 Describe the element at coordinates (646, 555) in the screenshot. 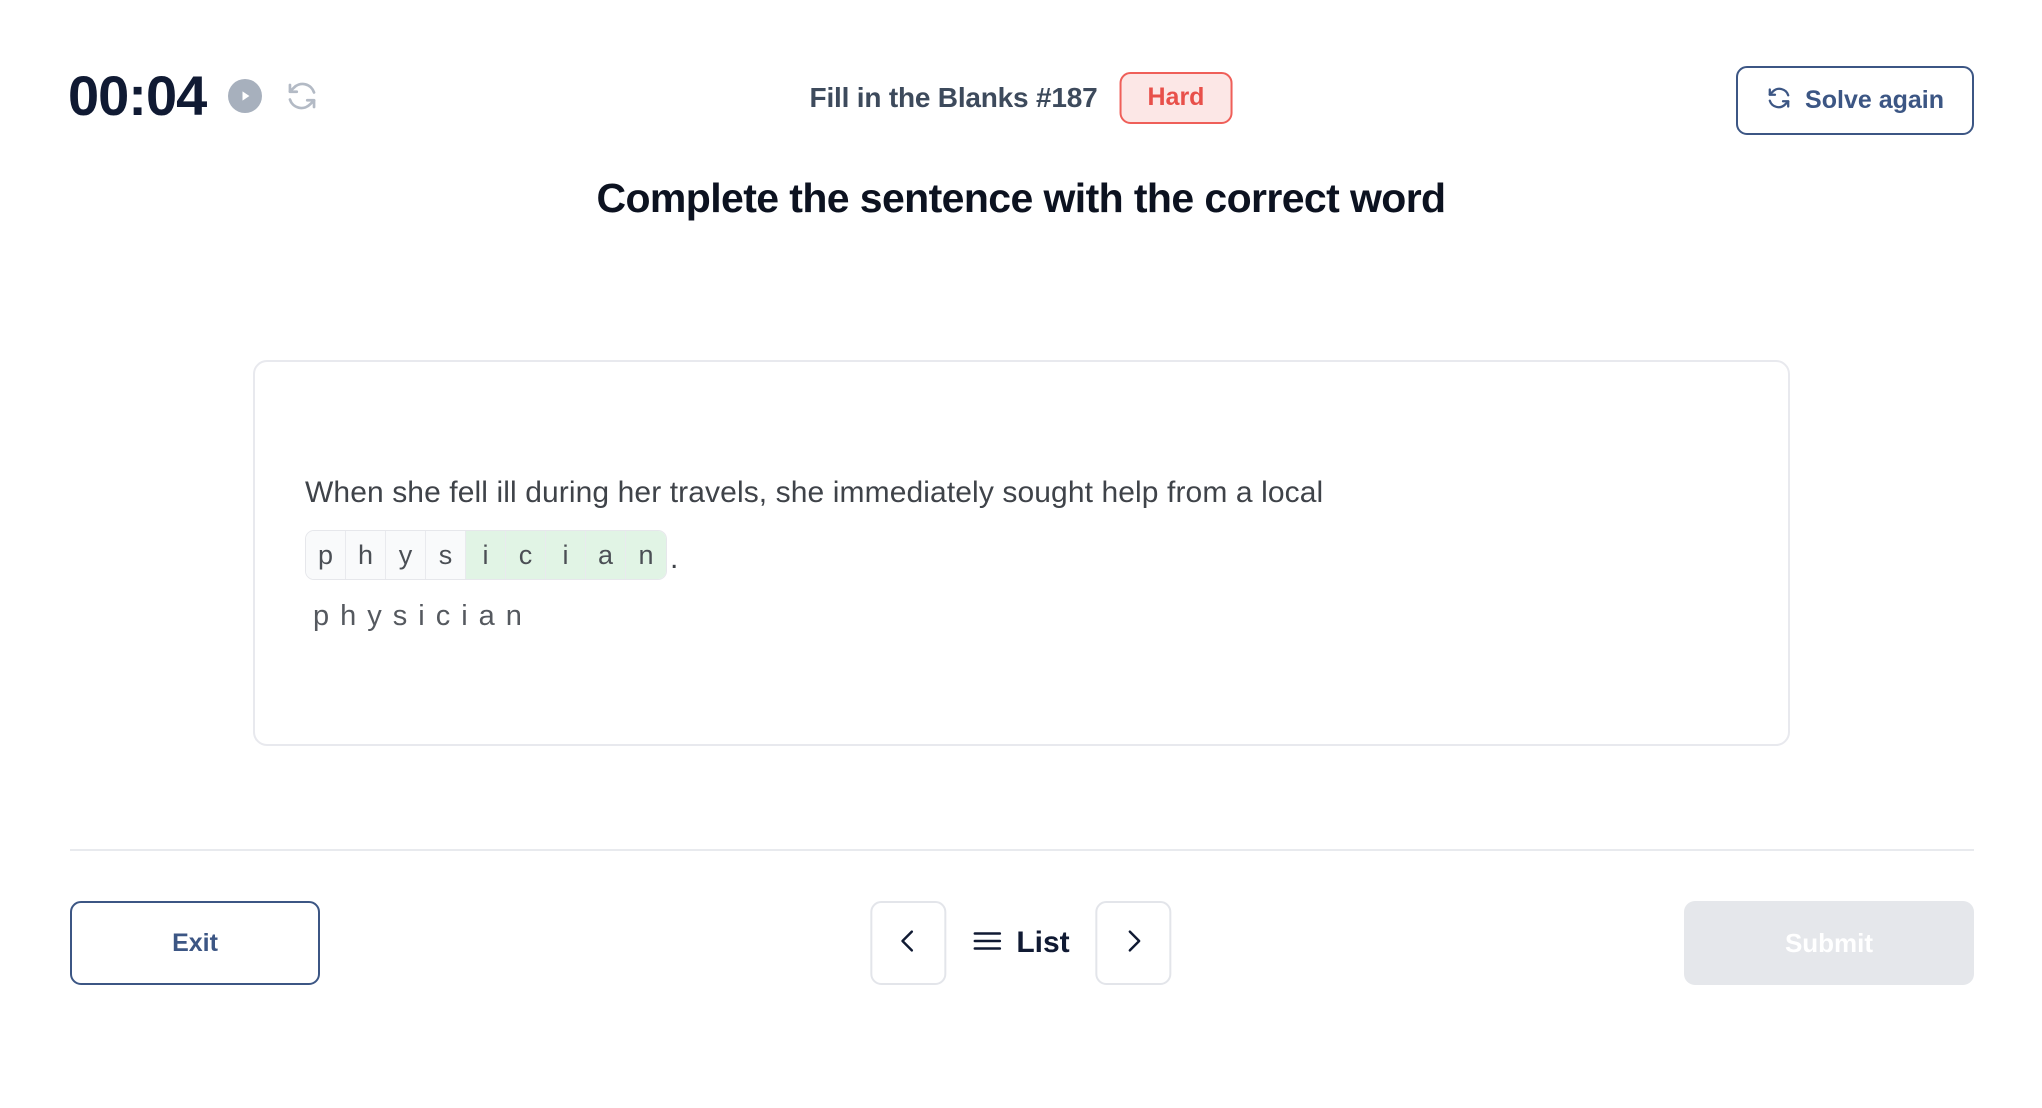

I see `letter-cell-8: n` at that location.